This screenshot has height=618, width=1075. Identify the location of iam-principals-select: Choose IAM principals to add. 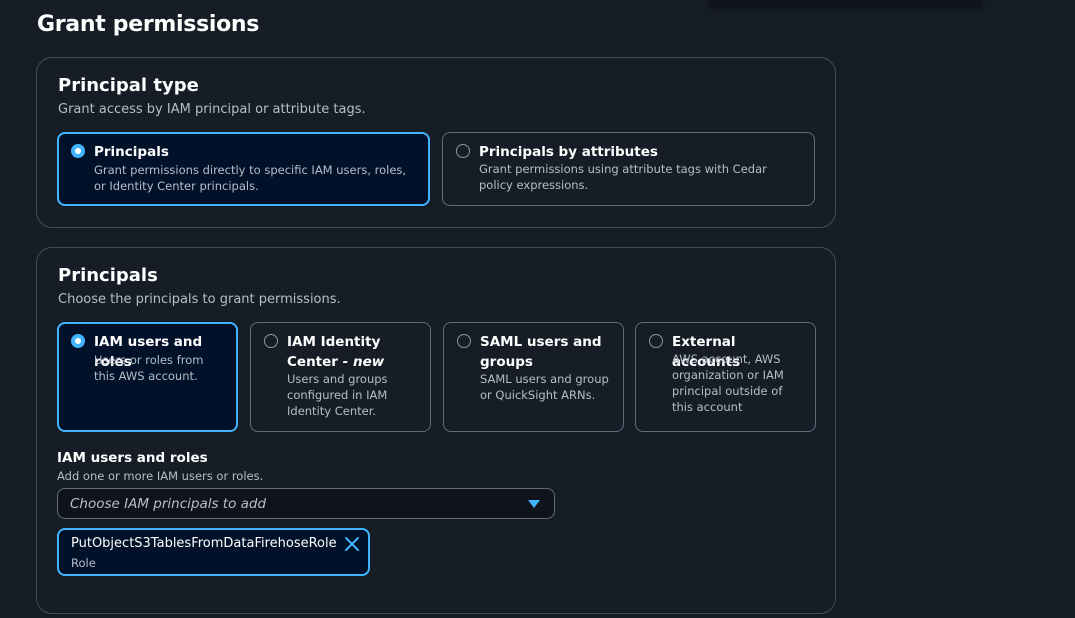
(306, 503).